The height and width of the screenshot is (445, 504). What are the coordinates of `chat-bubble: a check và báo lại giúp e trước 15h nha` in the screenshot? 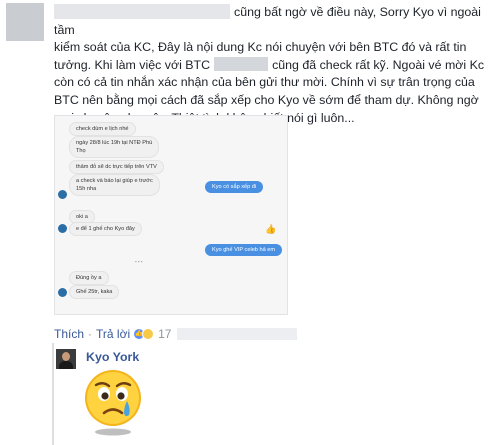 It's located at (114, 185).